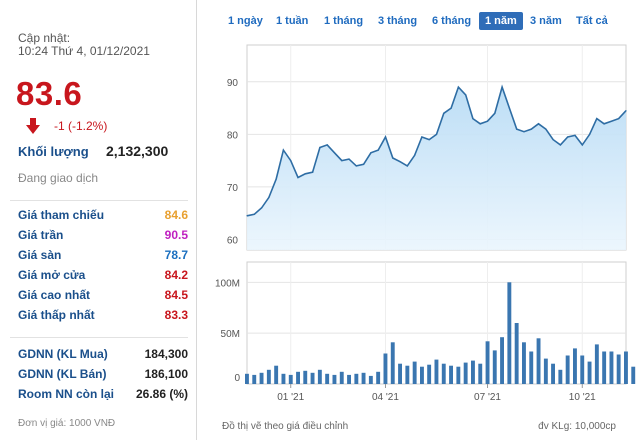  Describe the element at coordinates (385, 397) in the screenshot. I see `x-tick-label: 04 '21` at that location.